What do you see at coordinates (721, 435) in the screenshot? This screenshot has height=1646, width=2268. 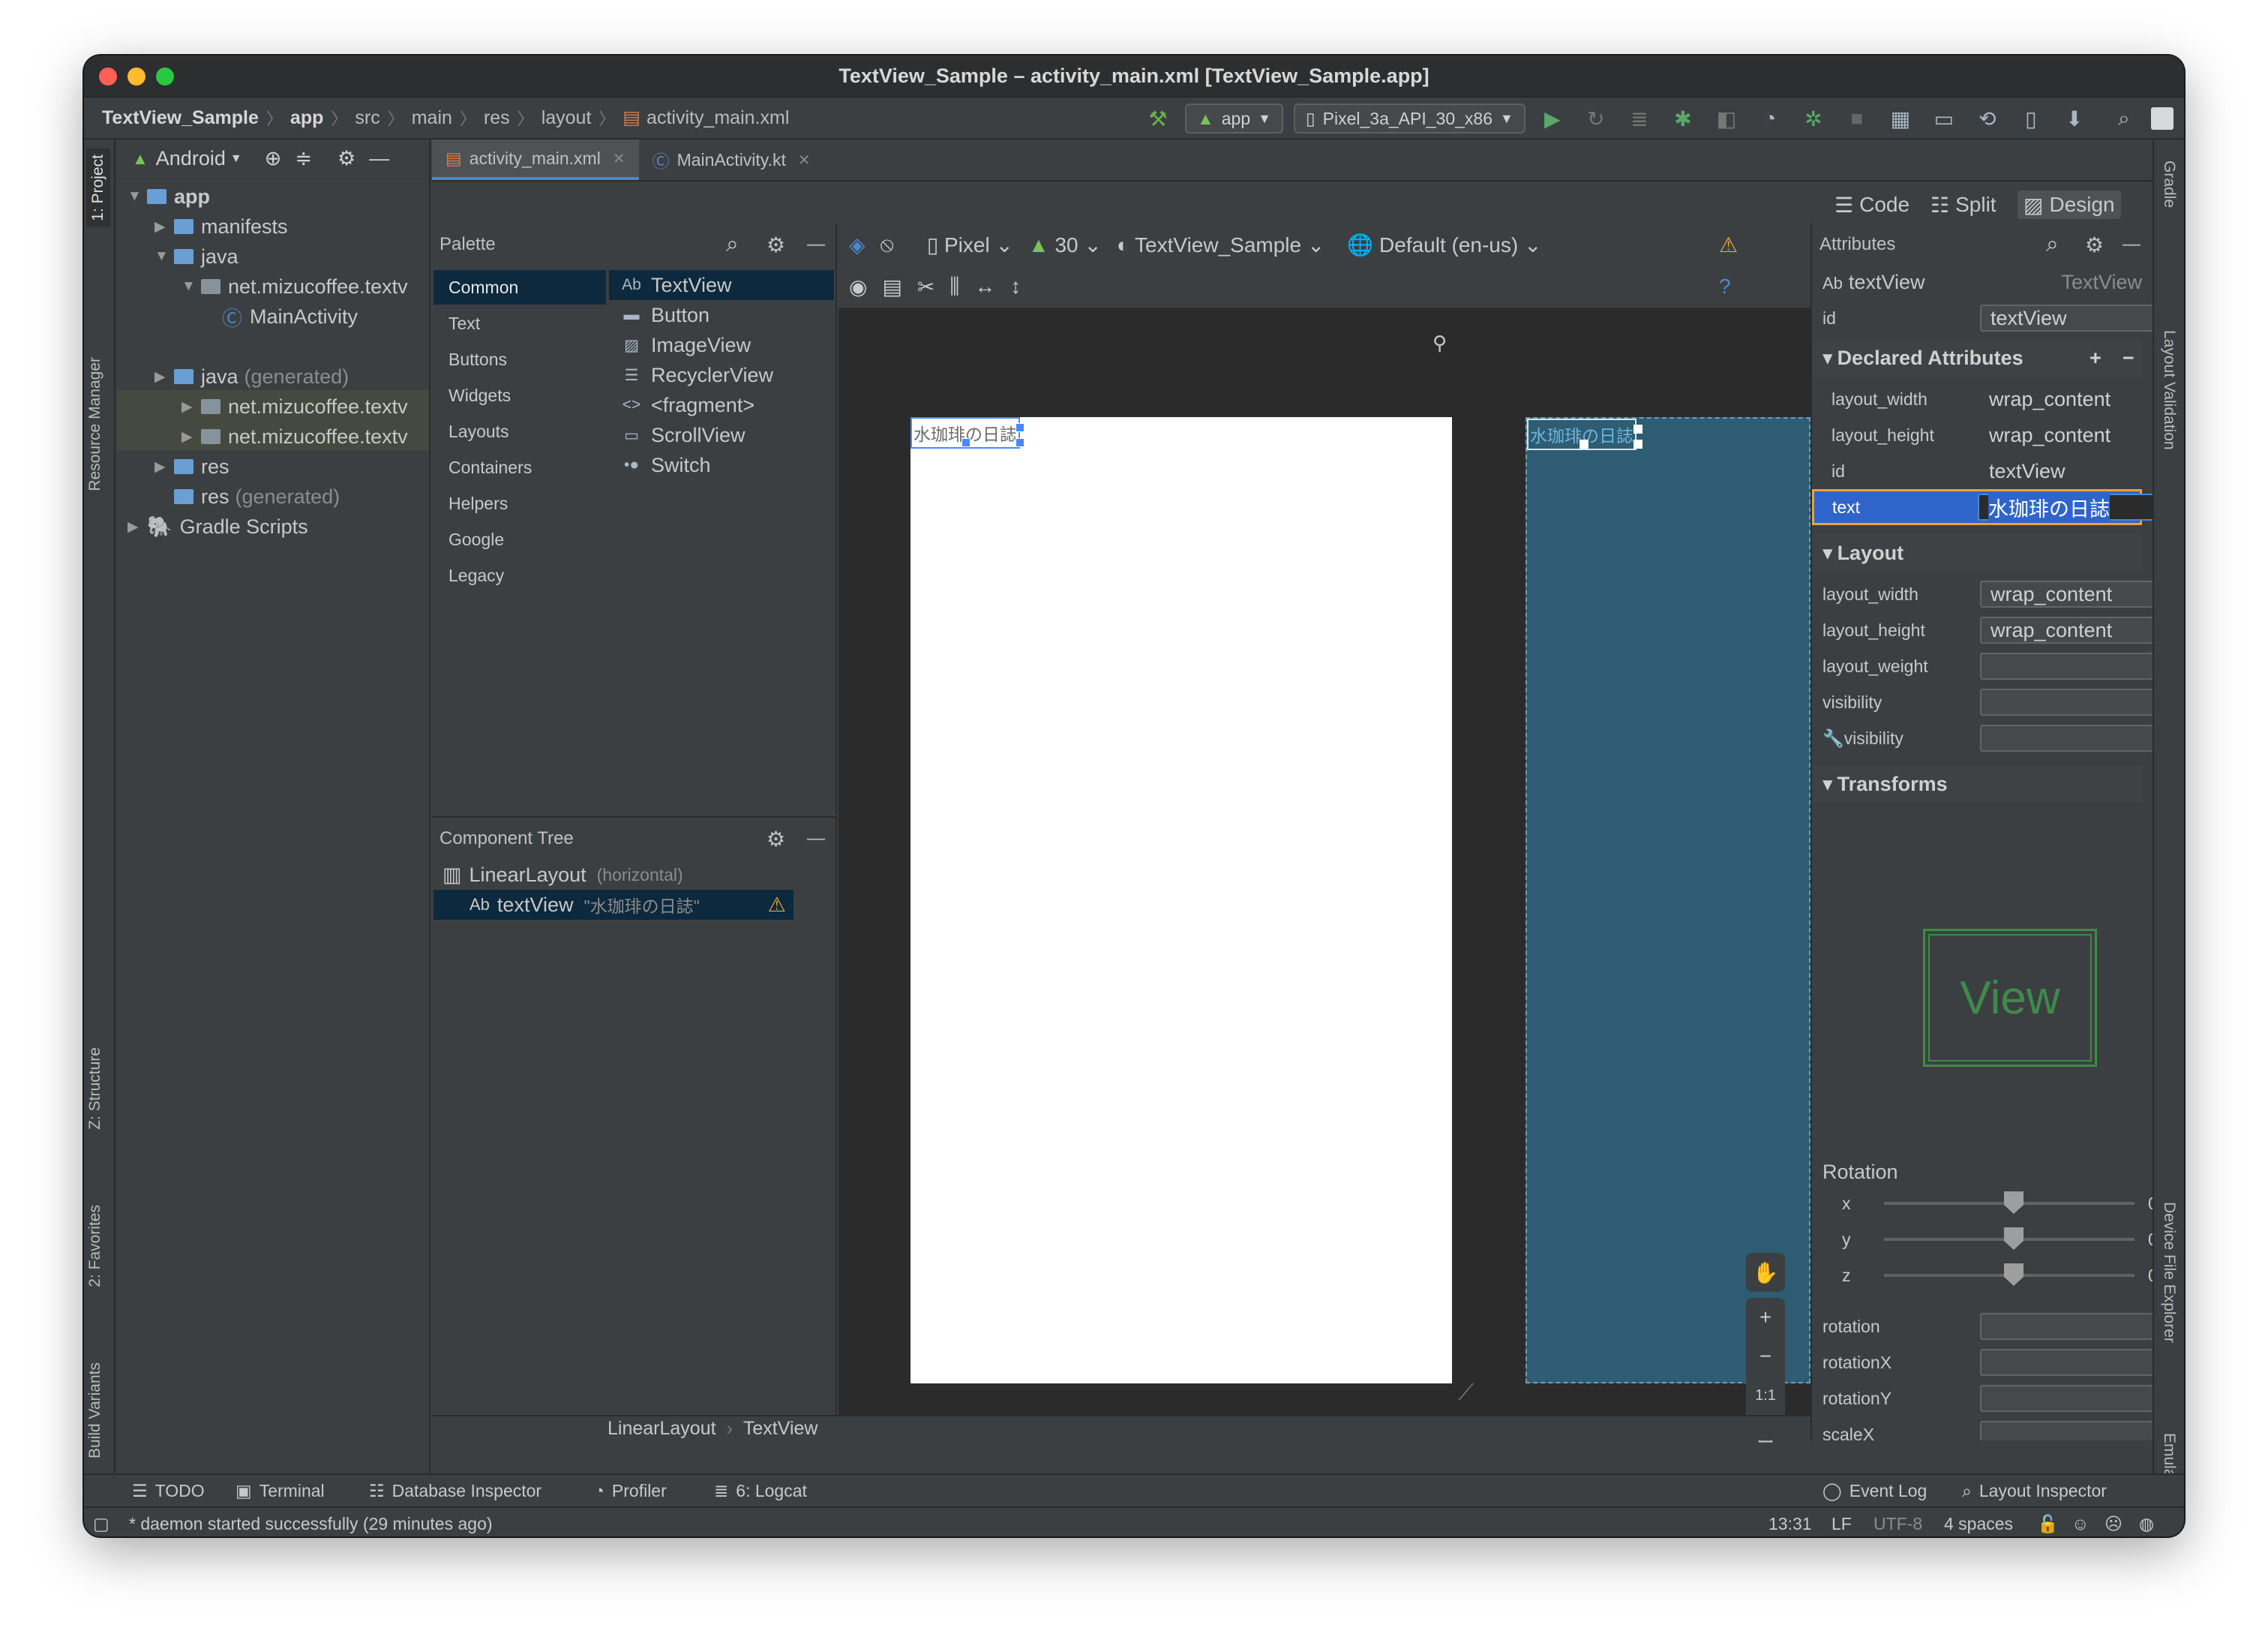 I see `palette-item-scrollview: ▭ ScrollView` at bounding box center [721, 435].